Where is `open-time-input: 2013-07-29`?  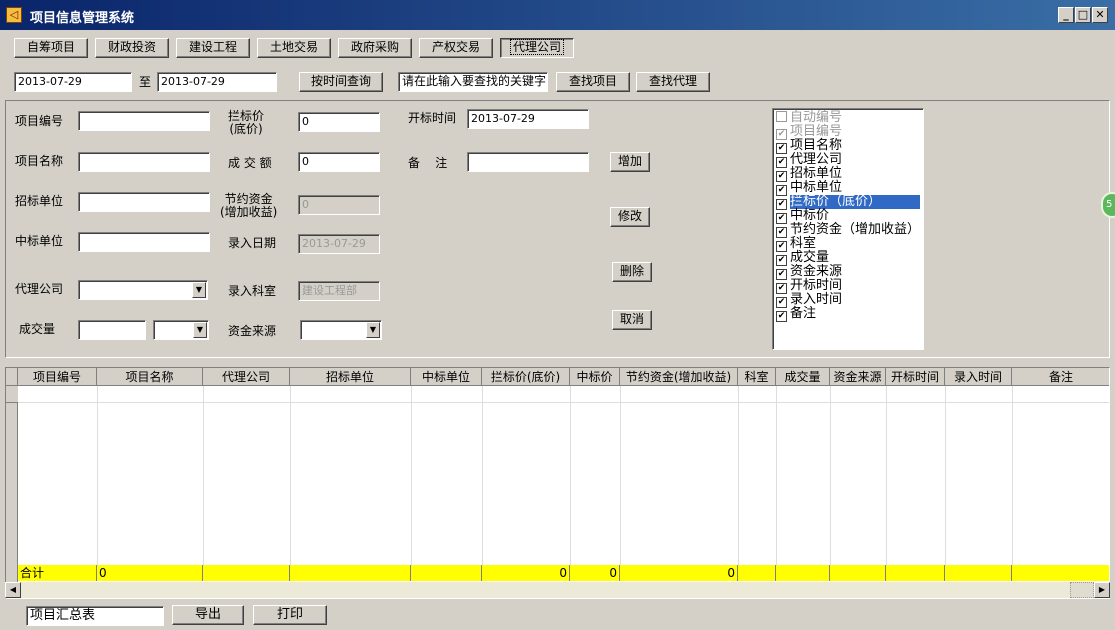
open-time-input: 2013-07-29 is located at coordinates (528, 119).